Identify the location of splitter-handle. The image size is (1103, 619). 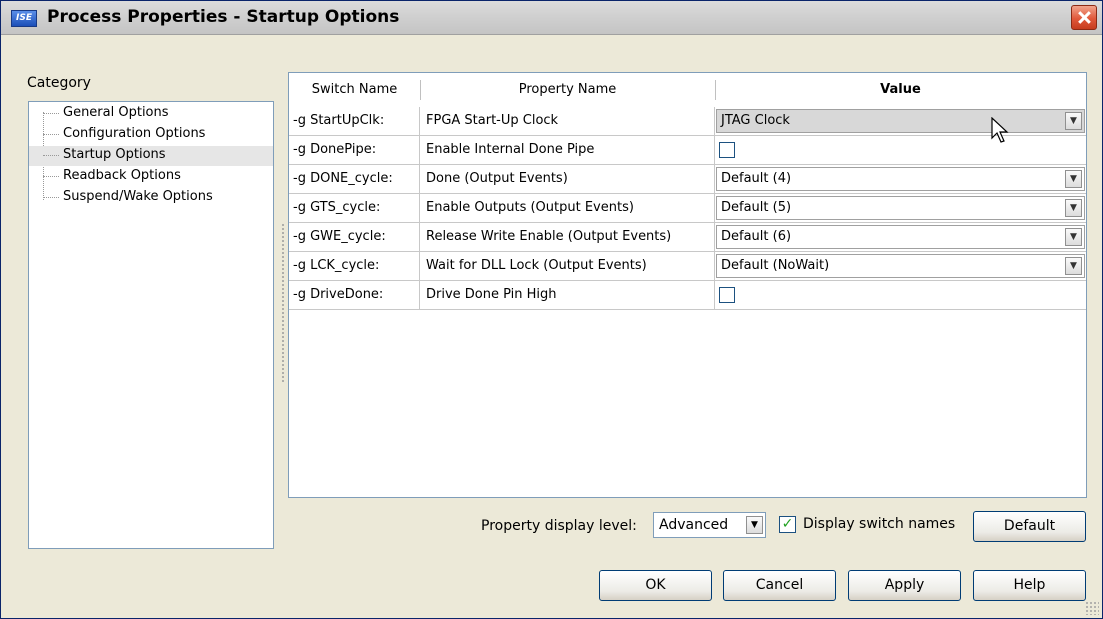
(283, 303).